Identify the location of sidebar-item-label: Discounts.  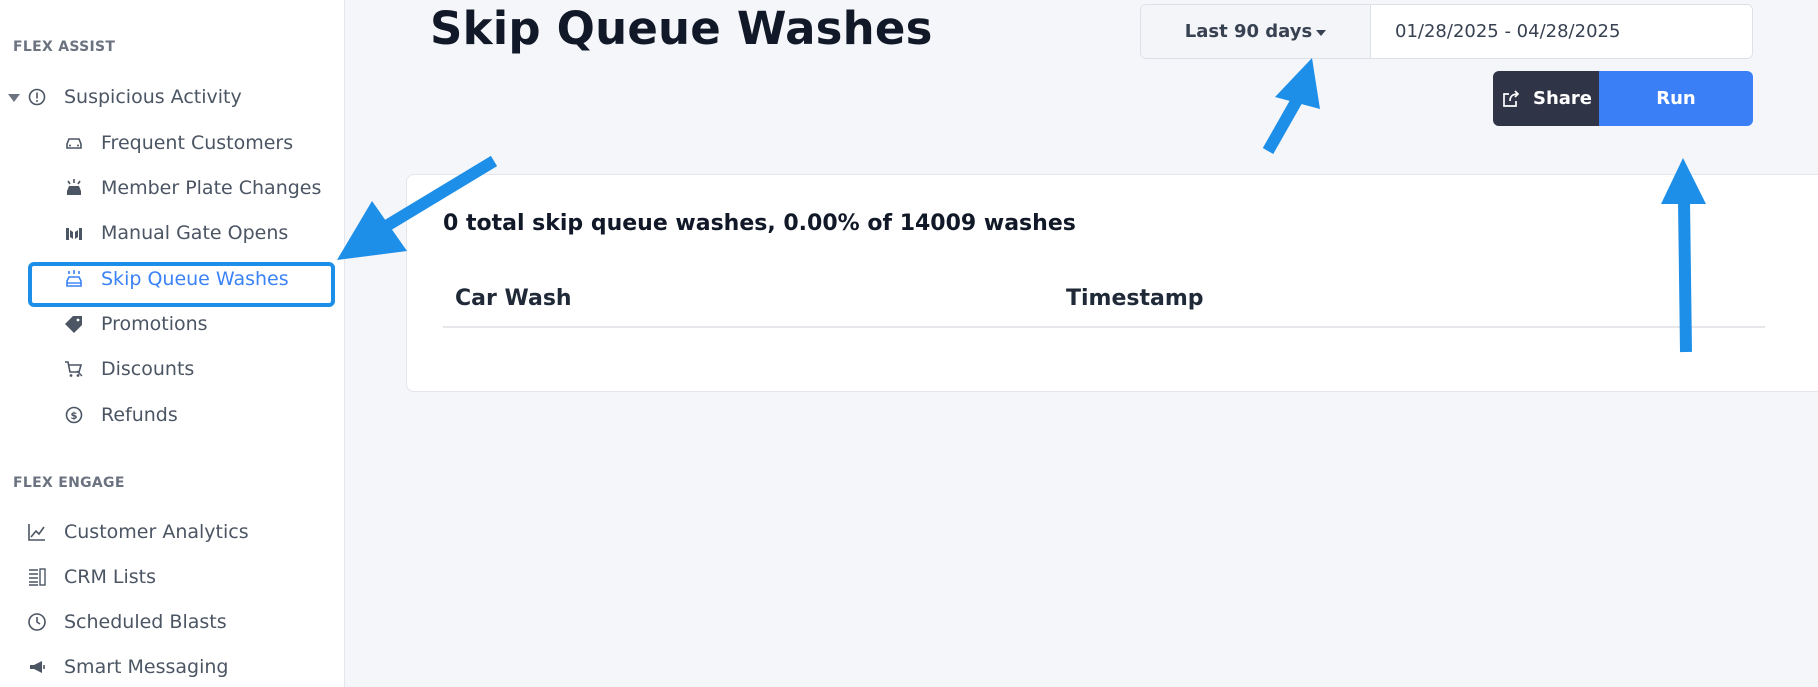
(148, 369).